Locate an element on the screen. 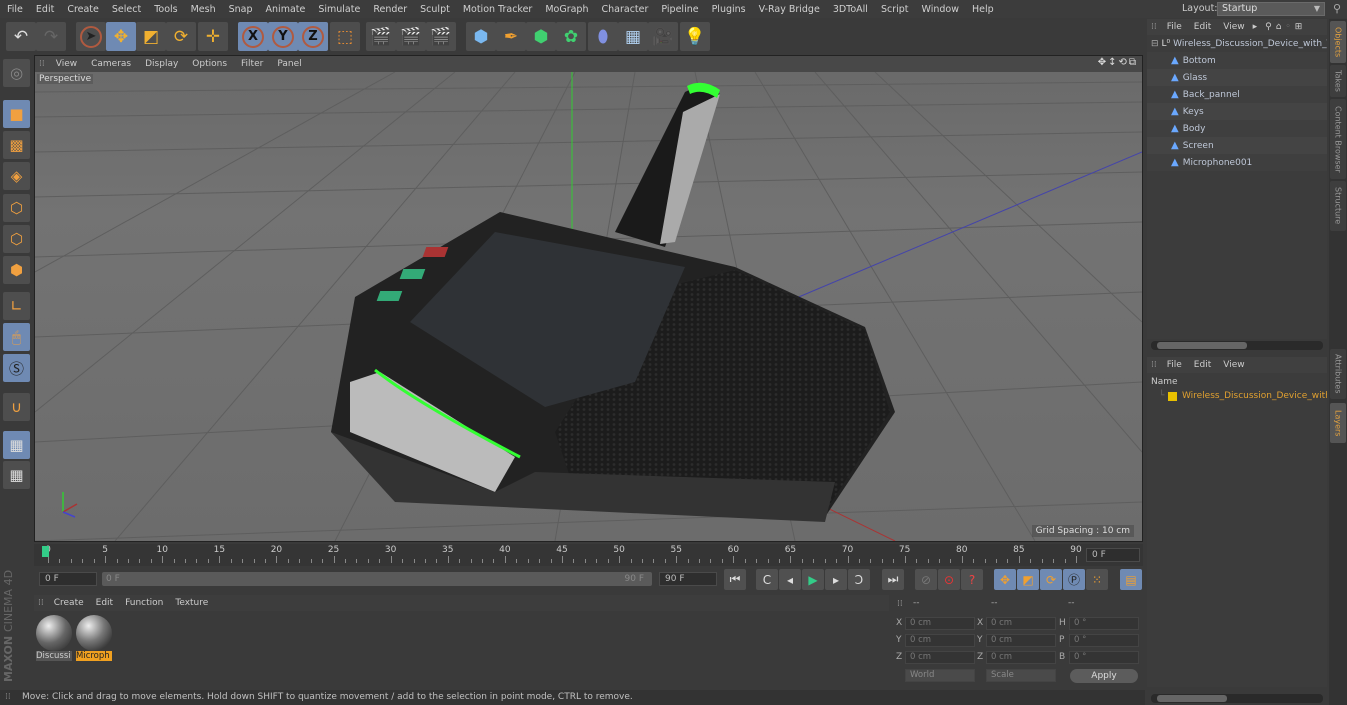 The height and width of the screenshot is (705, 1347). menu-simulate: Simulate is located at coordinates (338, 9).